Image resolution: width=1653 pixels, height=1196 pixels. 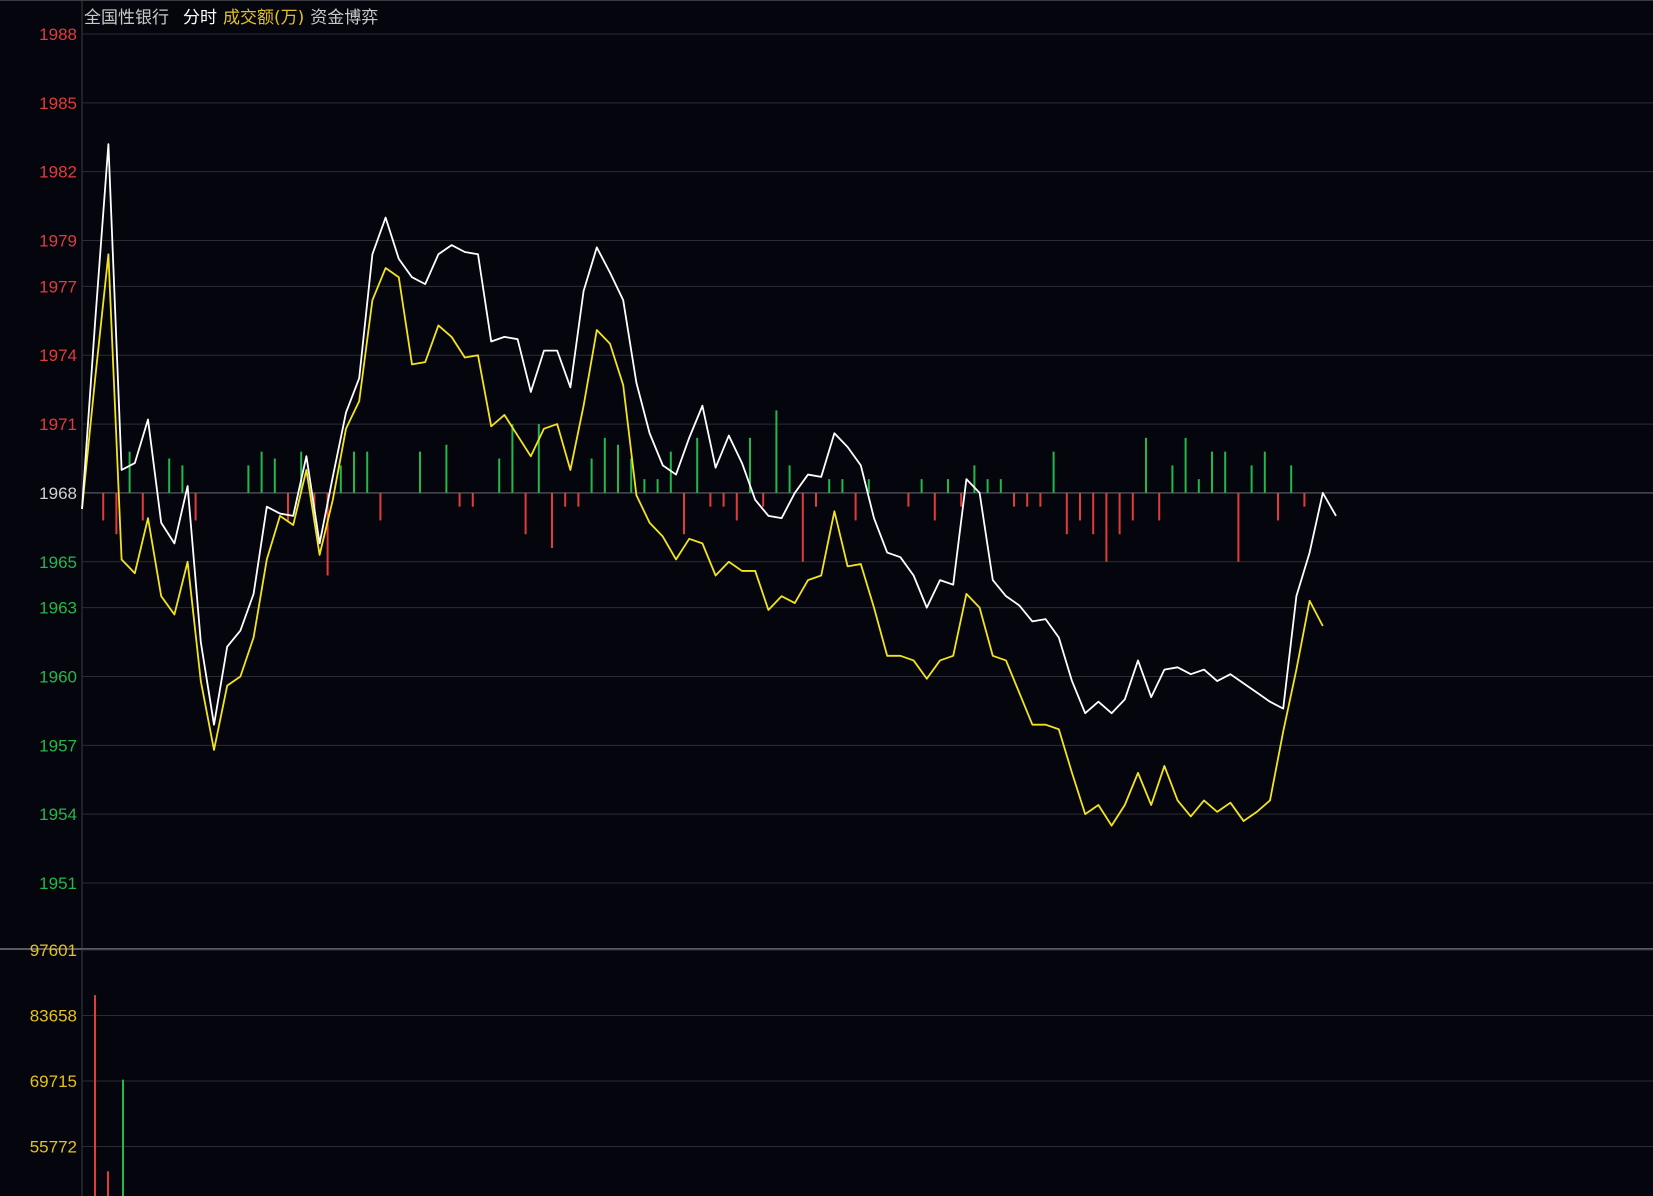 I want to click on price-axis-label: 1954, so click(x=58, y=814).